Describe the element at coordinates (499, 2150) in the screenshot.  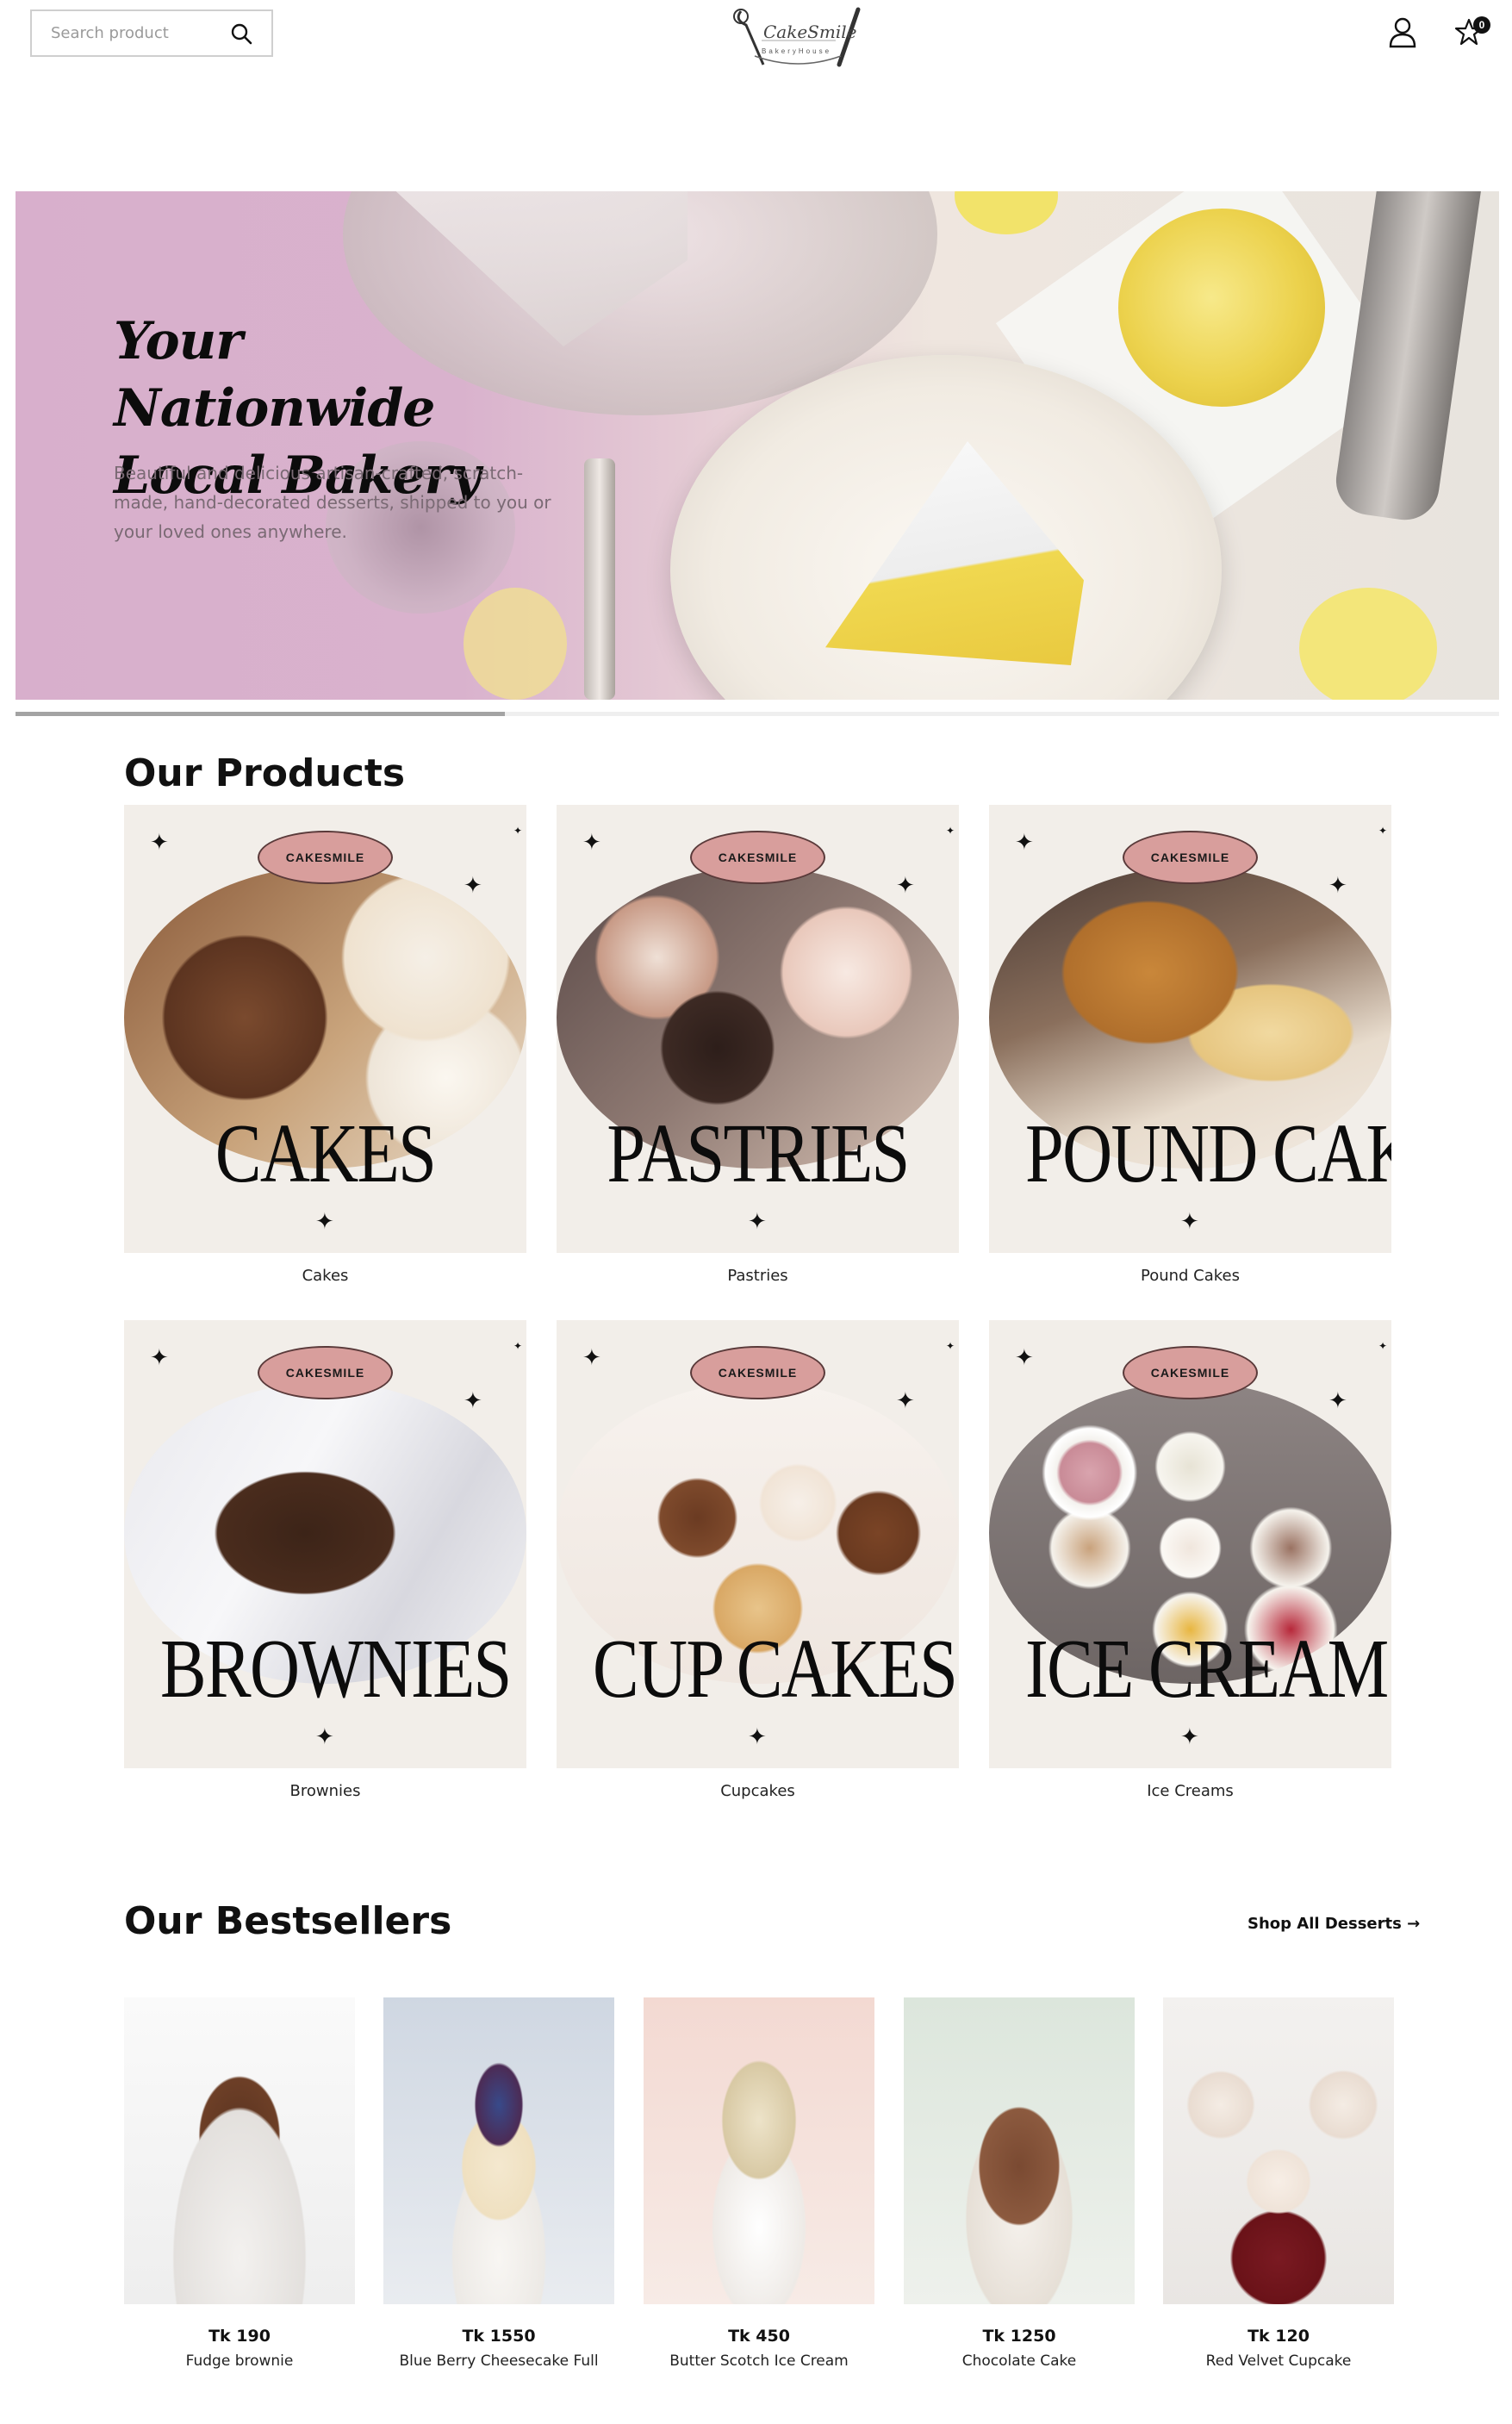
I see `blueberry-cheesecake-image` at that location.